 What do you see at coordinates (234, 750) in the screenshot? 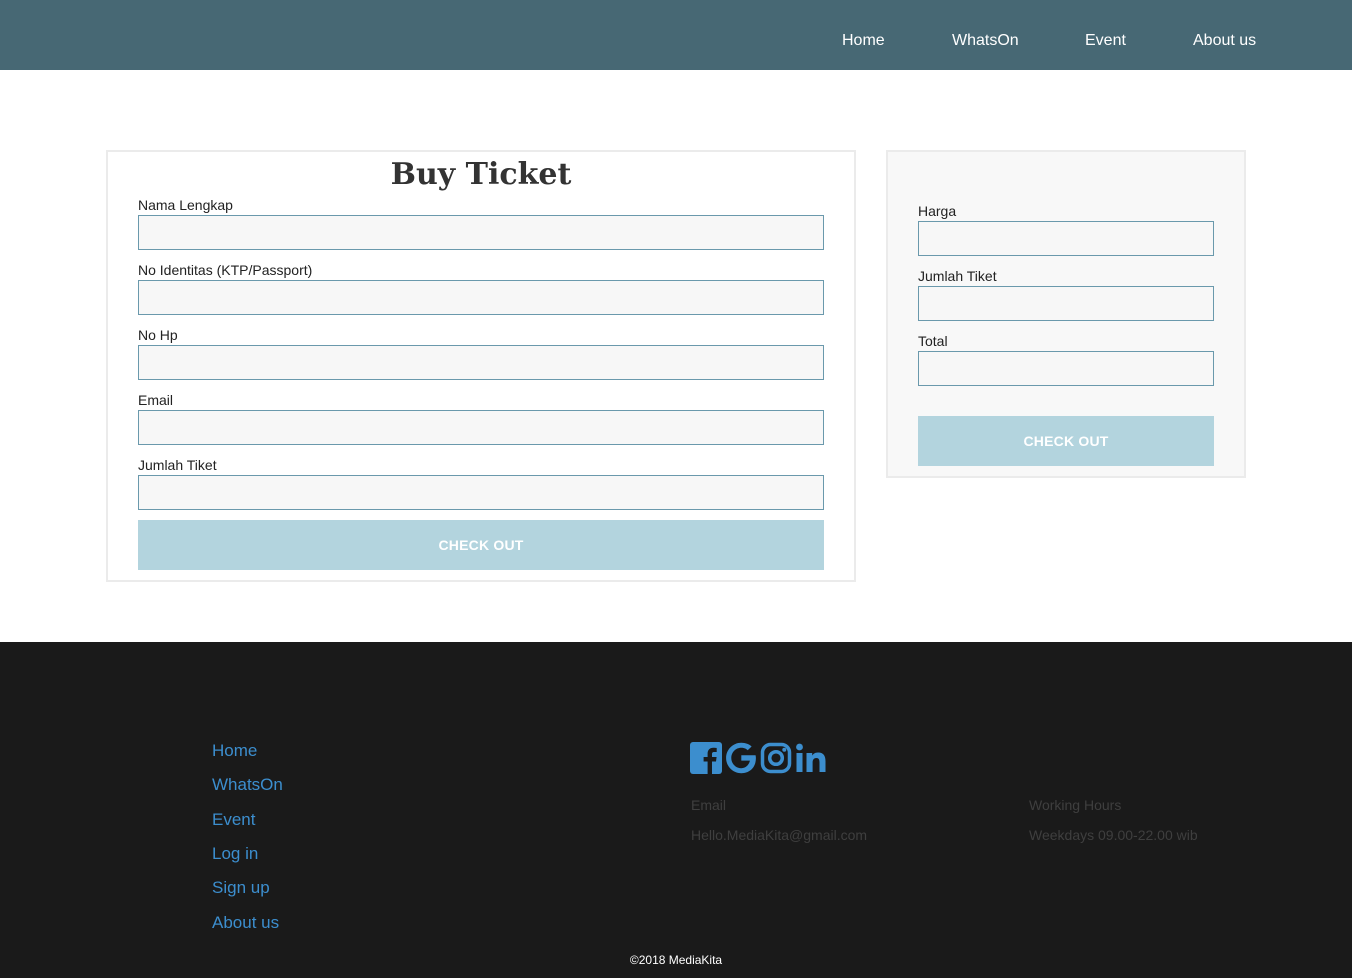
I see `footer-home-link: Home` at bounding box center [234, 750].